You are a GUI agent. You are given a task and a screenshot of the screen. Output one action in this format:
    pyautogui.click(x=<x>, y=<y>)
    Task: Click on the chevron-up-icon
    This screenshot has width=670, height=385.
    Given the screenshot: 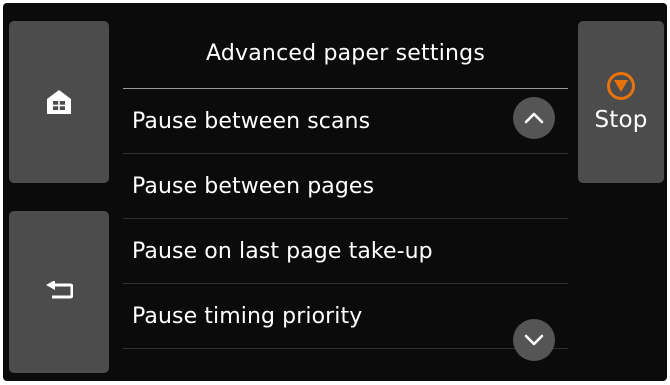 What is the action you would take?
    pyautogui.click(x=534, y=118)
    